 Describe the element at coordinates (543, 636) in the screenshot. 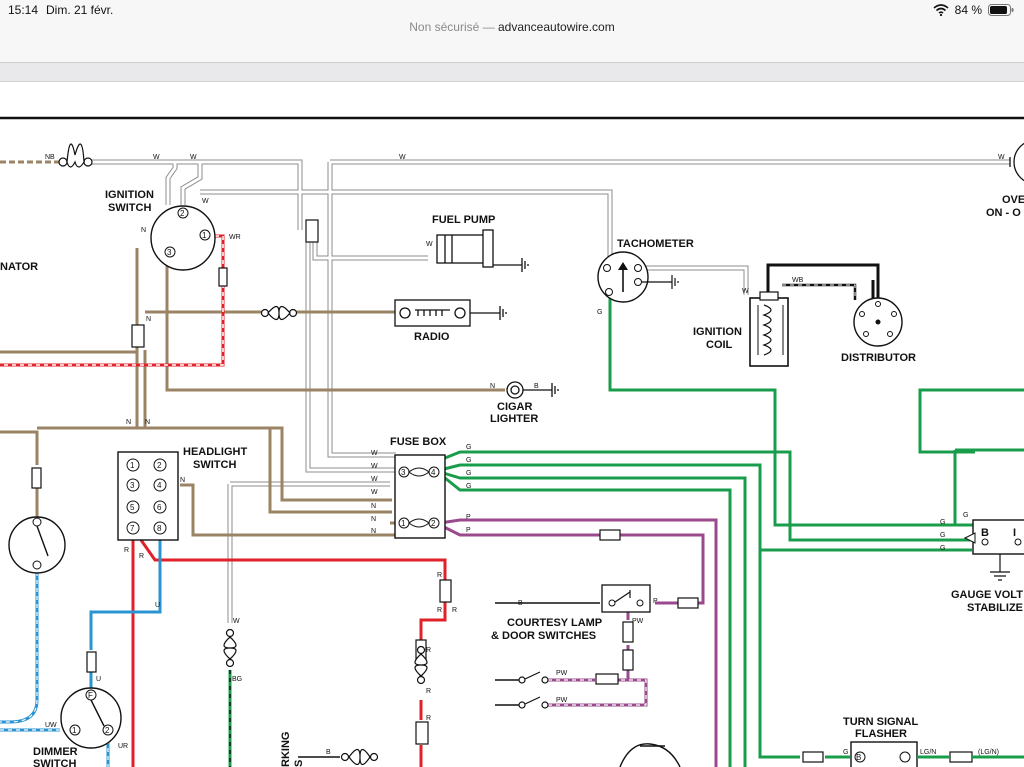

I see `label-courtesy-2: & DOOR SWITCHES` at that location.